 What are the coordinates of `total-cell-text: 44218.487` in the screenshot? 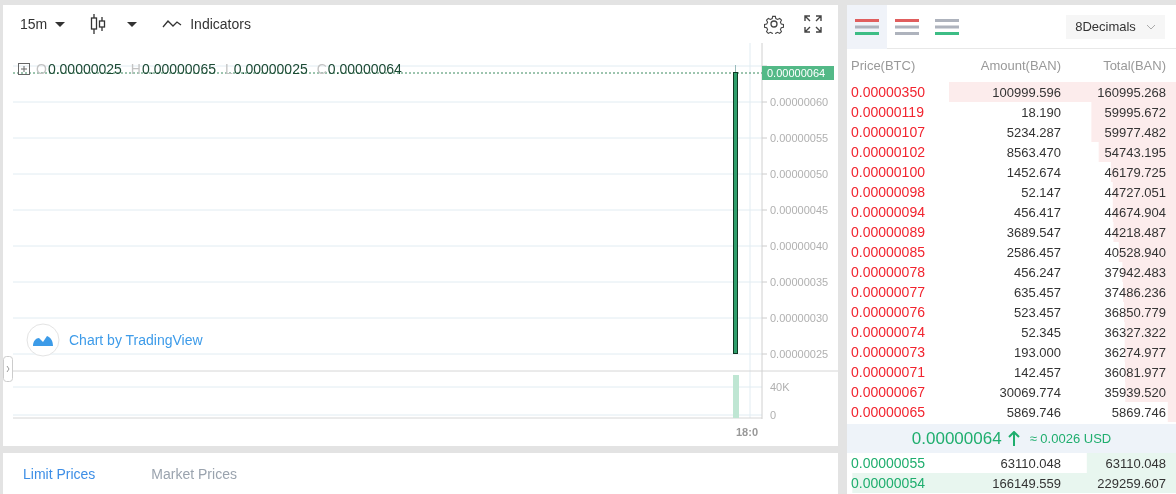 It's located at (1134, 232).